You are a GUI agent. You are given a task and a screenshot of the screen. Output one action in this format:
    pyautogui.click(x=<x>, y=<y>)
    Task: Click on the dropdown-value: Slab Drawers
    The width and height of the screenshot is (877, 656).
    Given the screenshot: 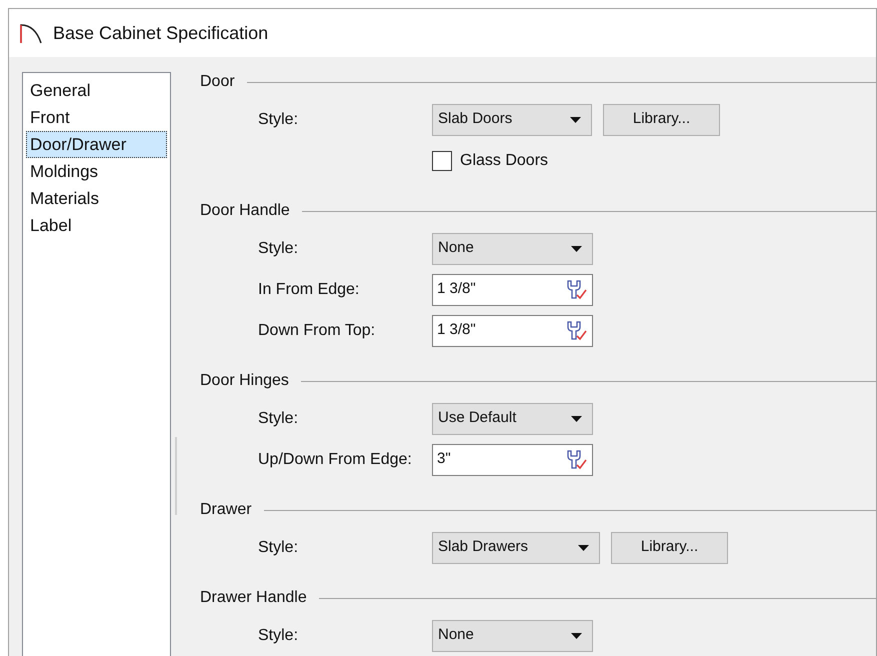 What is the action you would take?
    pyautogui.click(x=483, y=547)
    